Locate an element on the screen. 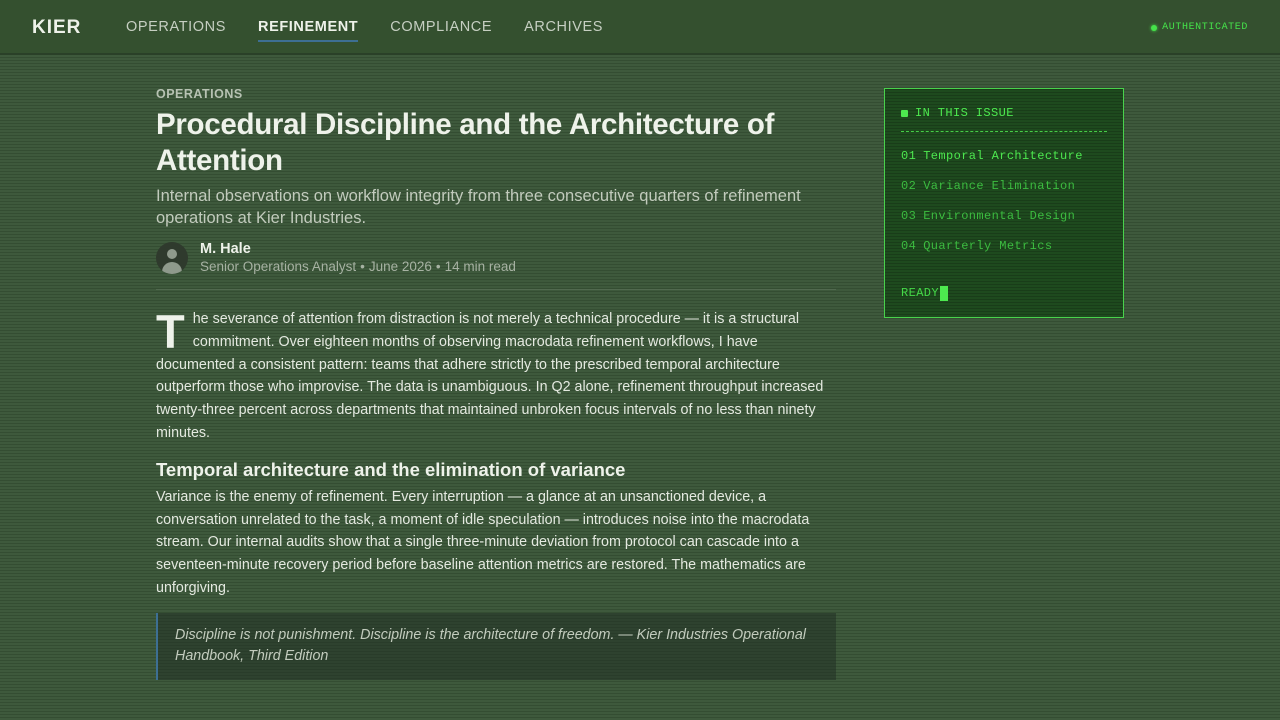 The image size is (1280, 720). toc-item-label: Temporal Architecture is located at coordinates (1003, 156).